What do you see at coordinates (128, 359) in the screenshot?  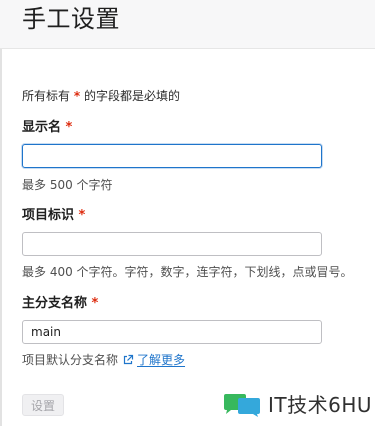 I see `external-link-icon` at bounding box center [128, 359].